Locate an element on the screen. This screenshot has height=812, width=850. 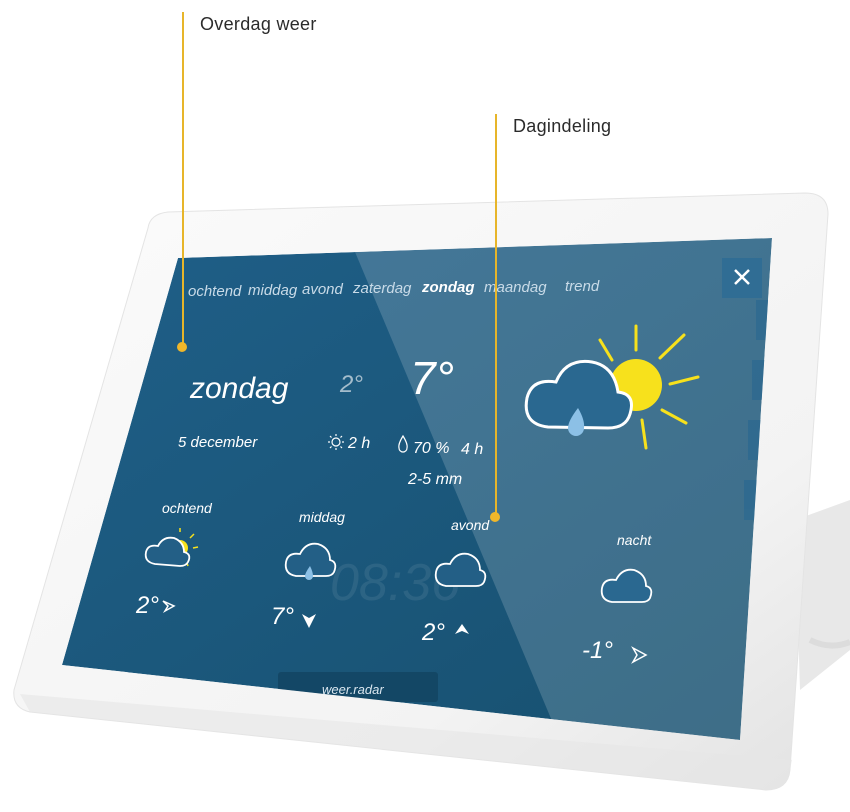
dagindeling: ochtend 2° middag 7° avond 2° nacht -1° is located at coordinates (400, 582).